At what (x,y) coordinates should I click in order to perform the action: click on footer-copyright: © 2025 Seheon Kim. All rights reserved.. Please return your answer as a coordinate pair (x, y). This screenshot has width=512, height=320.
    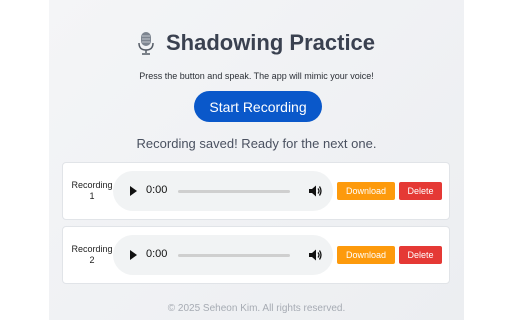
    Looking at the image, I should click on (256, 308).